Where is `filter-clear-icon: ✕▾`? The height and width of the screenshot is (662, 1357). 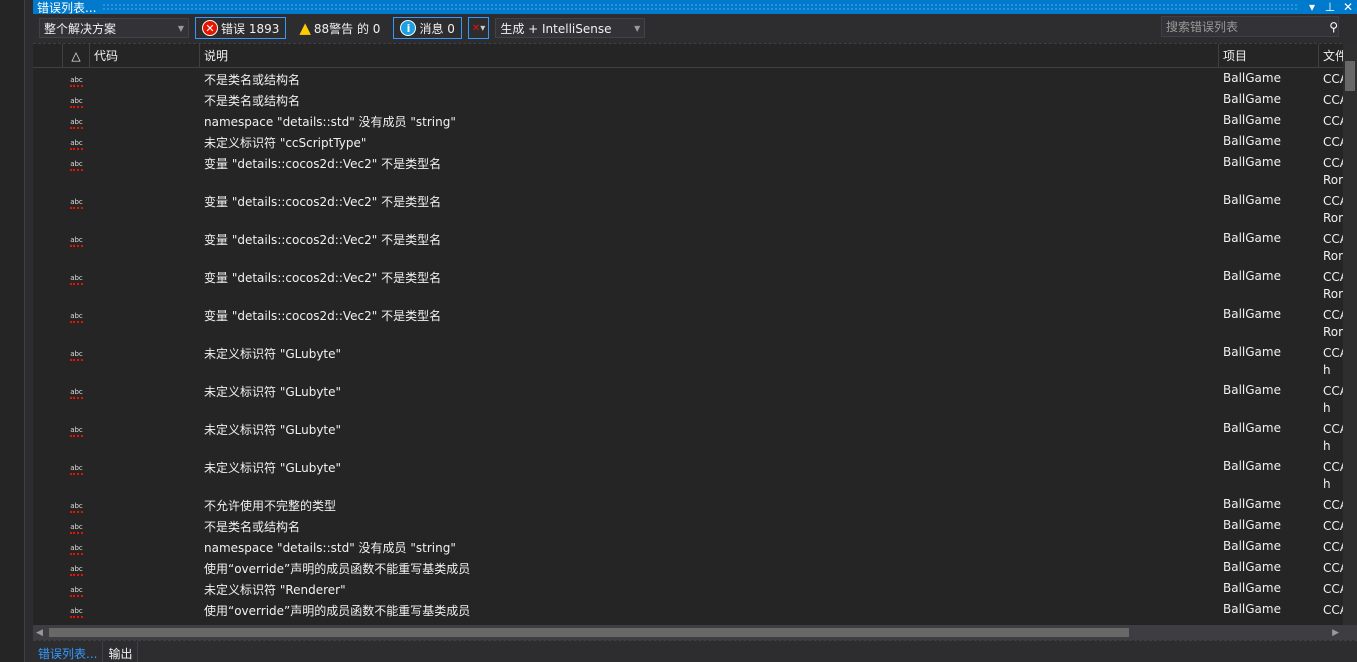
filter-clear-icon: ✕▾ is located at coordinates (478, 28).